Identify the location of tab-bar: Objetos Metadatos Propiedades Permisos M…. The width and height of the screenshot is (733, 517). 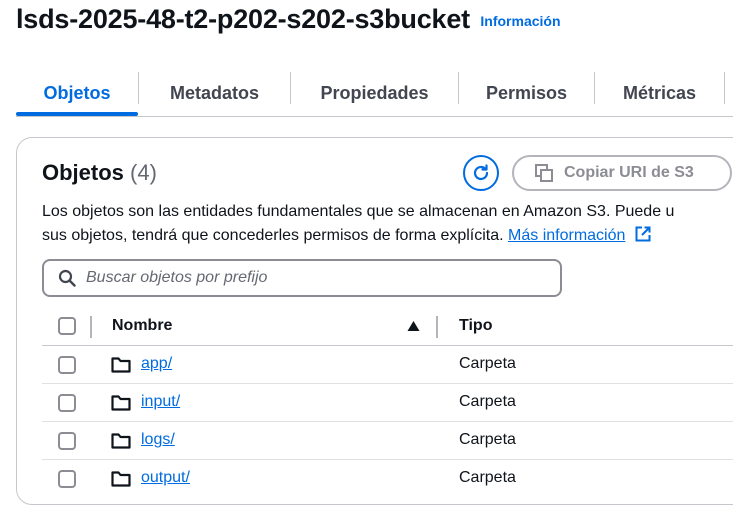
(374, 93).